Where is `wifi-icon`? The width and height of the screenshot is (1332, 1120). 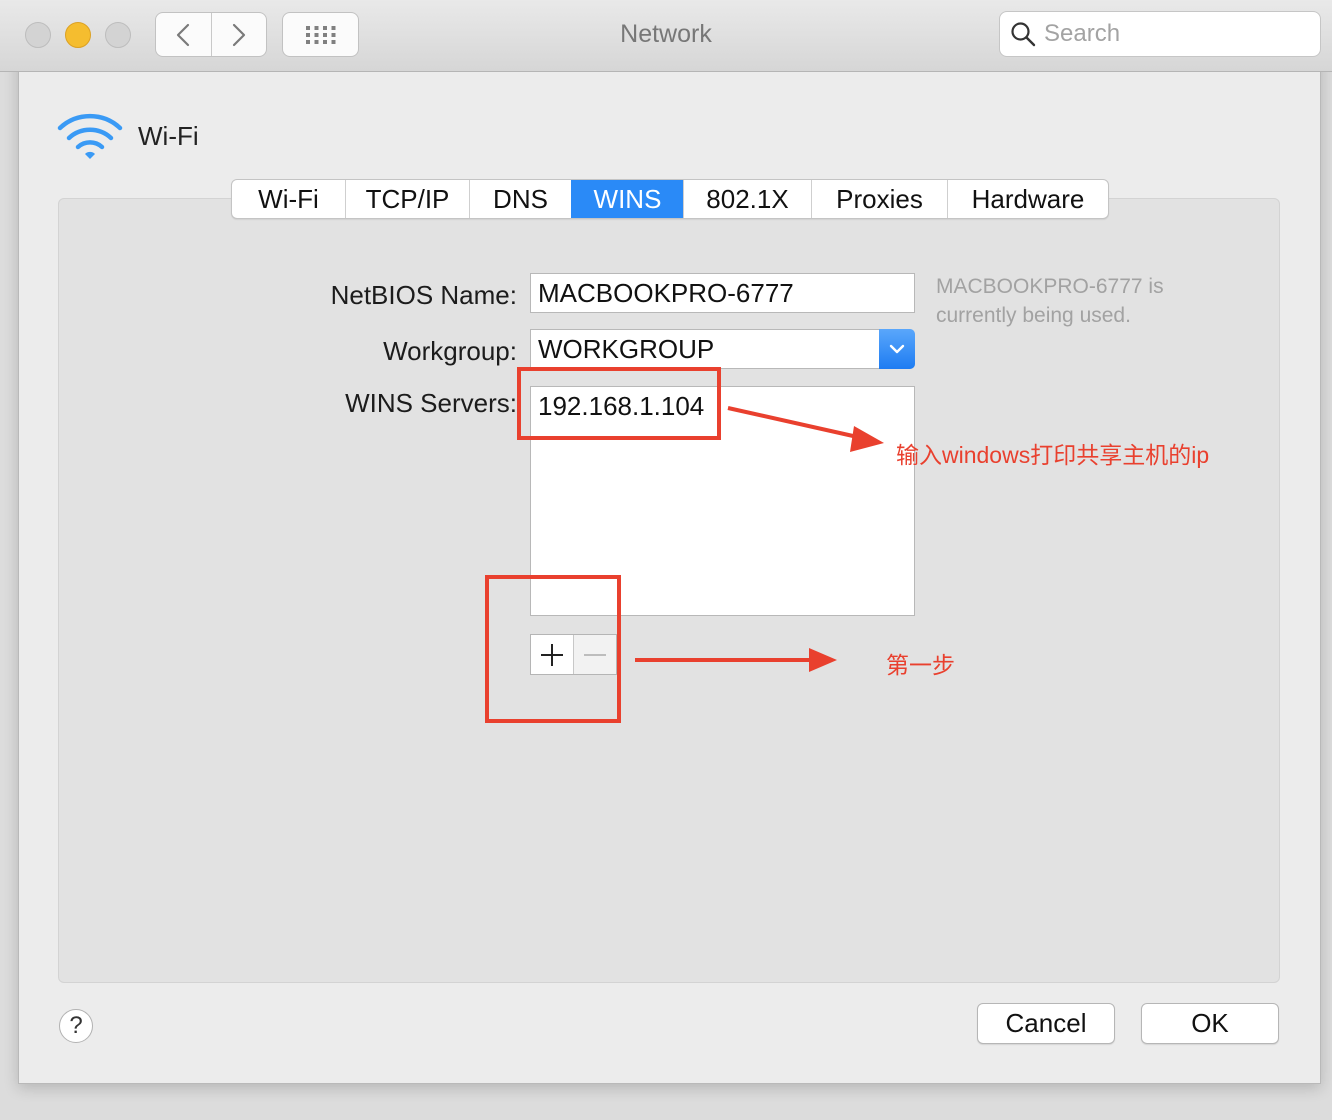 wifi-icon is located at coordinates (90, 136).